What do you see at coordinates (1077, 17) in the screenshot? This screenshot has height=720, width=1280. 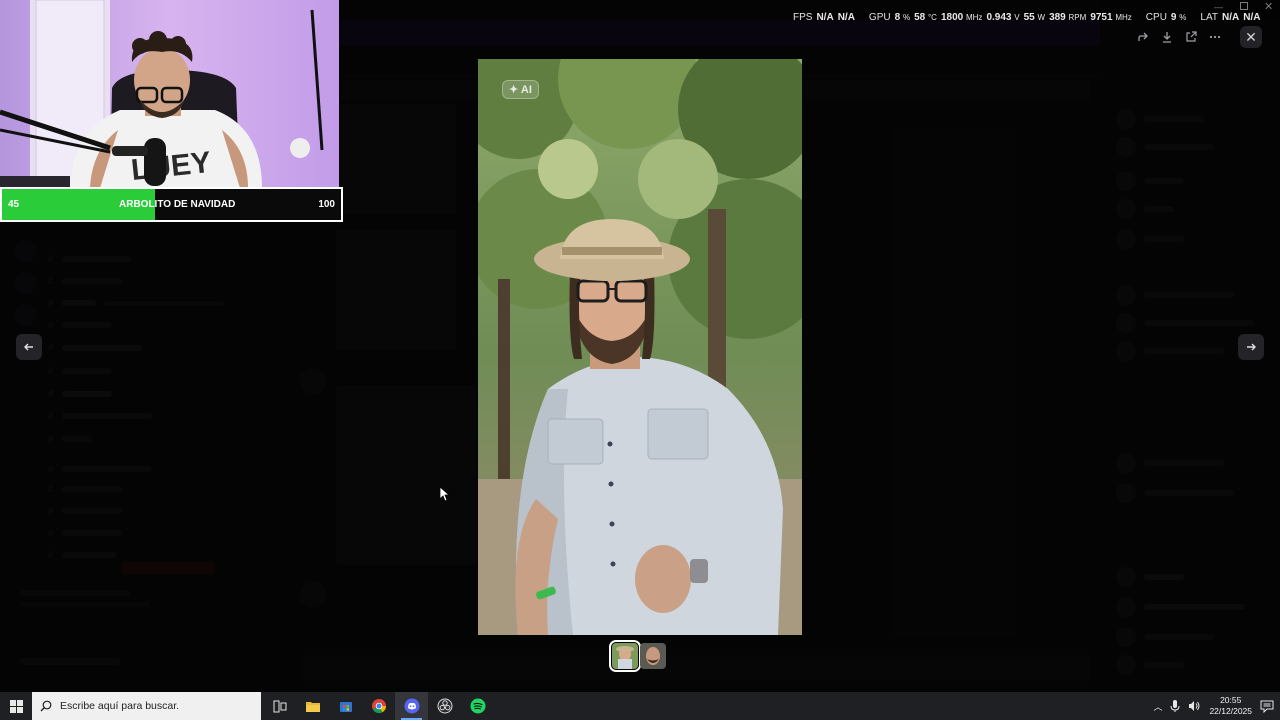 I see `gpu-fan-unit: RPM` at bounding box center [1077, 17].